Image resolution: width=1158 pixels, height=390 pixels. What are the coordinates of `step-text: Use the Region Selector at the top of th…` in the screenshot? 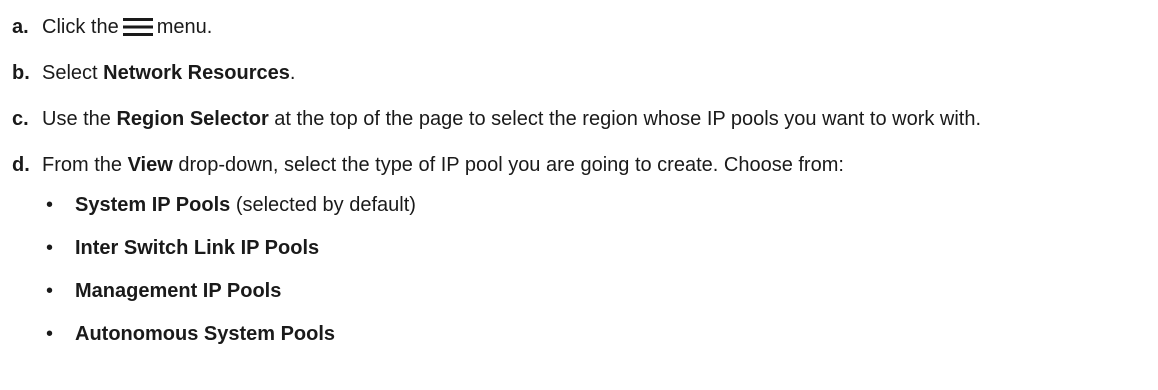 It's located at (512, 119).